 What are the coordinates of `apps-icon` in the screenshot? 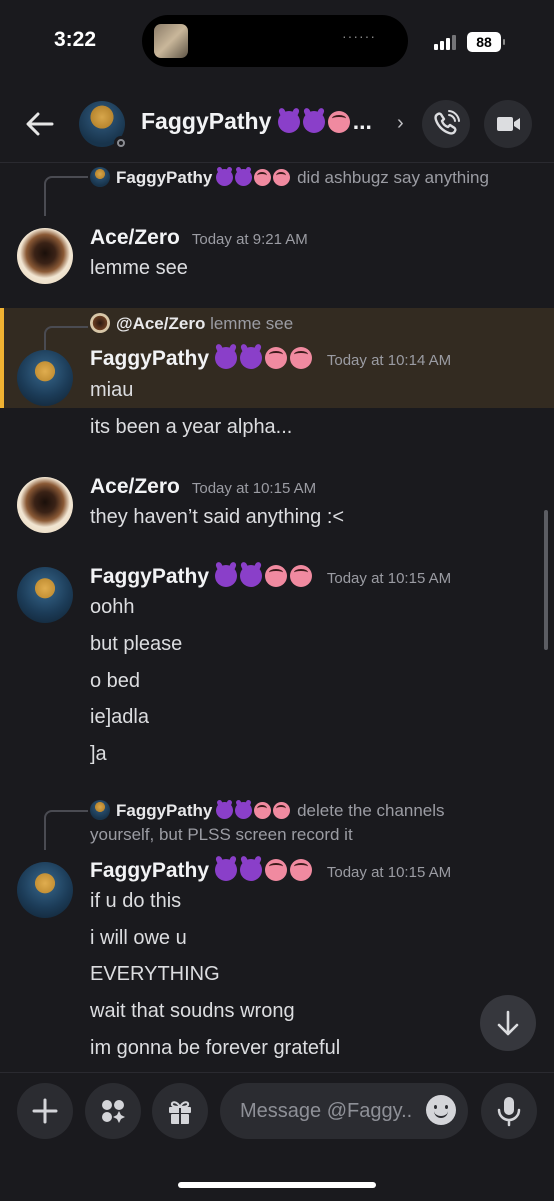 It's located at (113, 1111).